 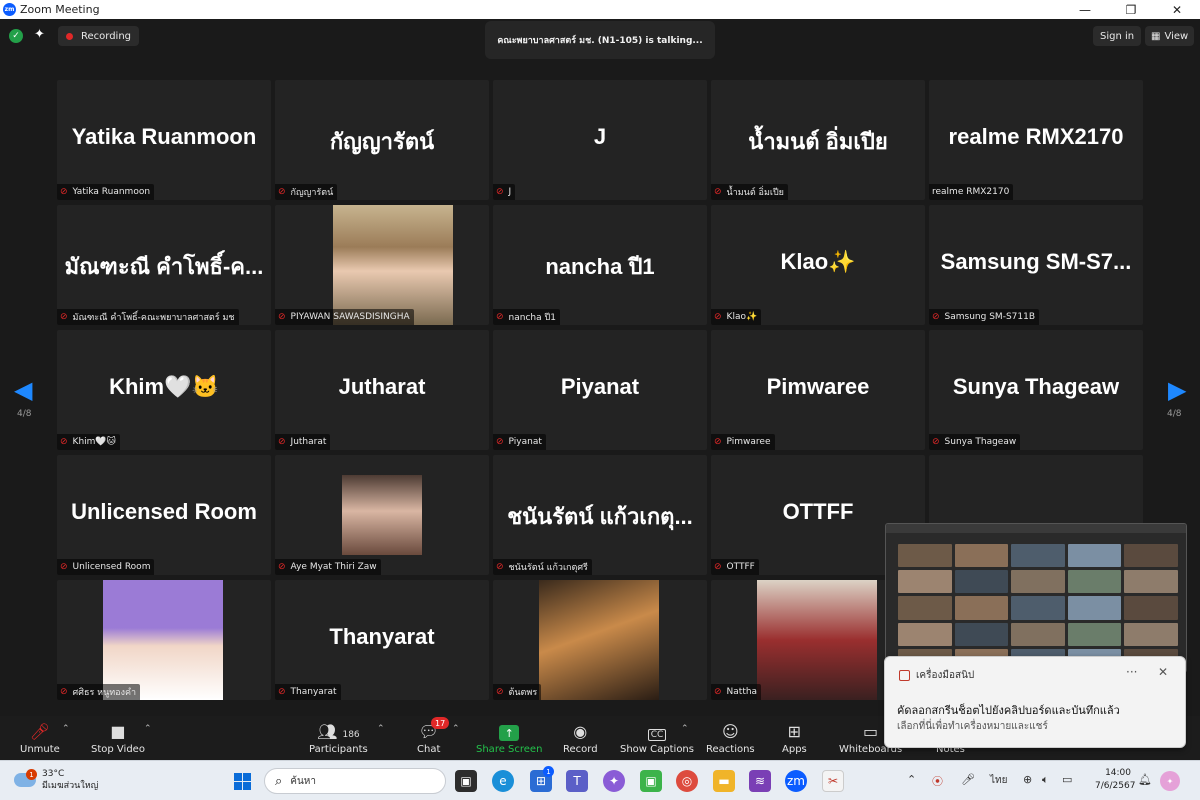 What do you see at coordinates (381, 729) in the screenshot?
I see `participants-options-chevron-icon: ⌃` at bounding box center [381, 729].